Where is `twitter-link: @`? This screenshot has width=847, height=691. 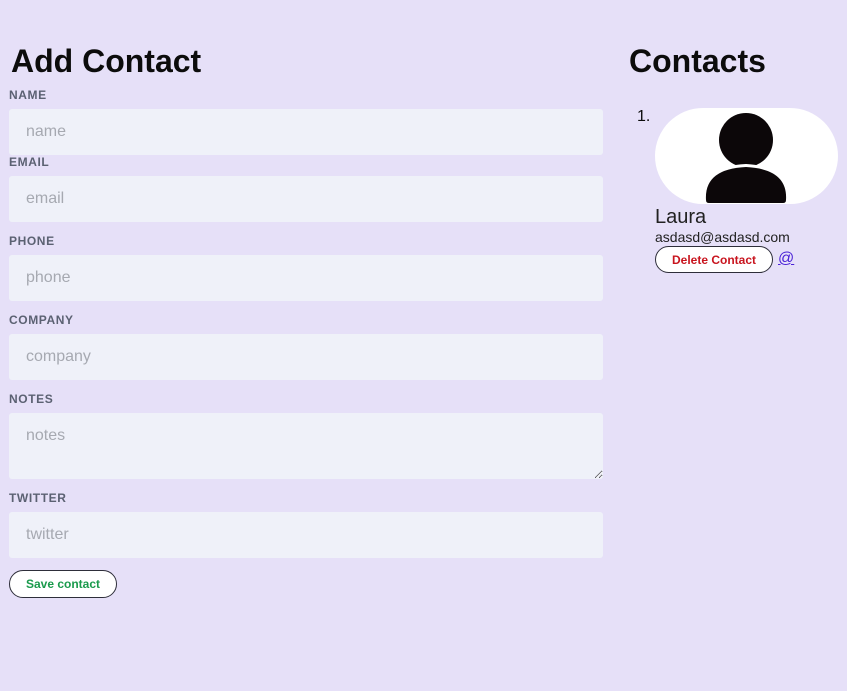
twitter-link: @ is located at coordinates (786, 259).